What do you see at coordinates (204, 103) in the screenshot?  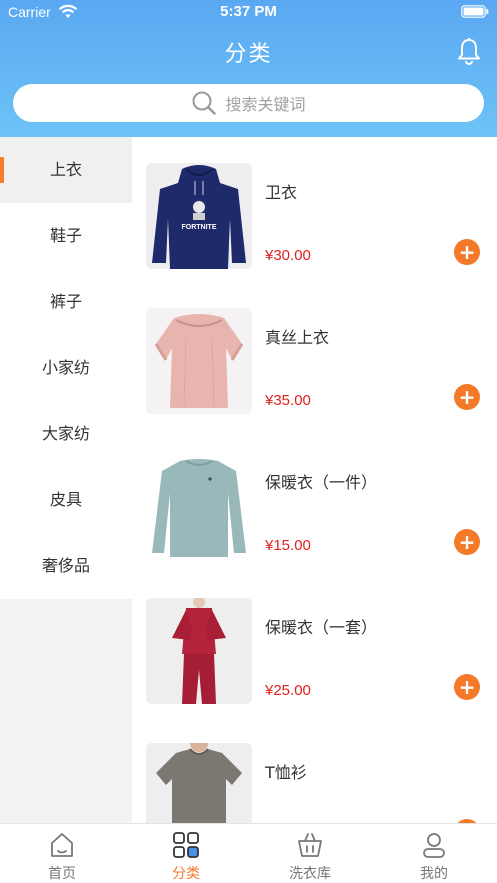 I see `search-icon` at bounding box center [204, 103].